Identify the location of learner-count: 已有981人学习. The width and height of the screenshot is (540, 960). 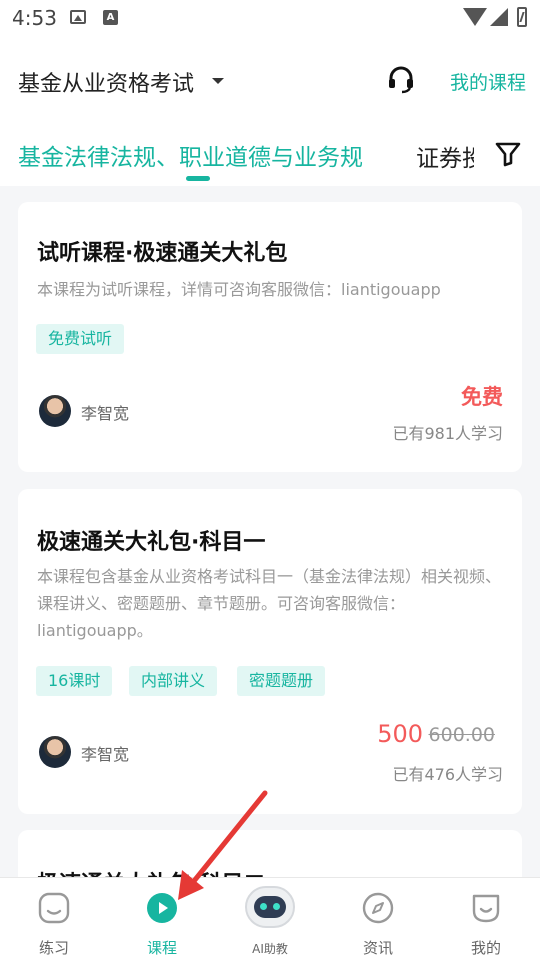
(447, 433).